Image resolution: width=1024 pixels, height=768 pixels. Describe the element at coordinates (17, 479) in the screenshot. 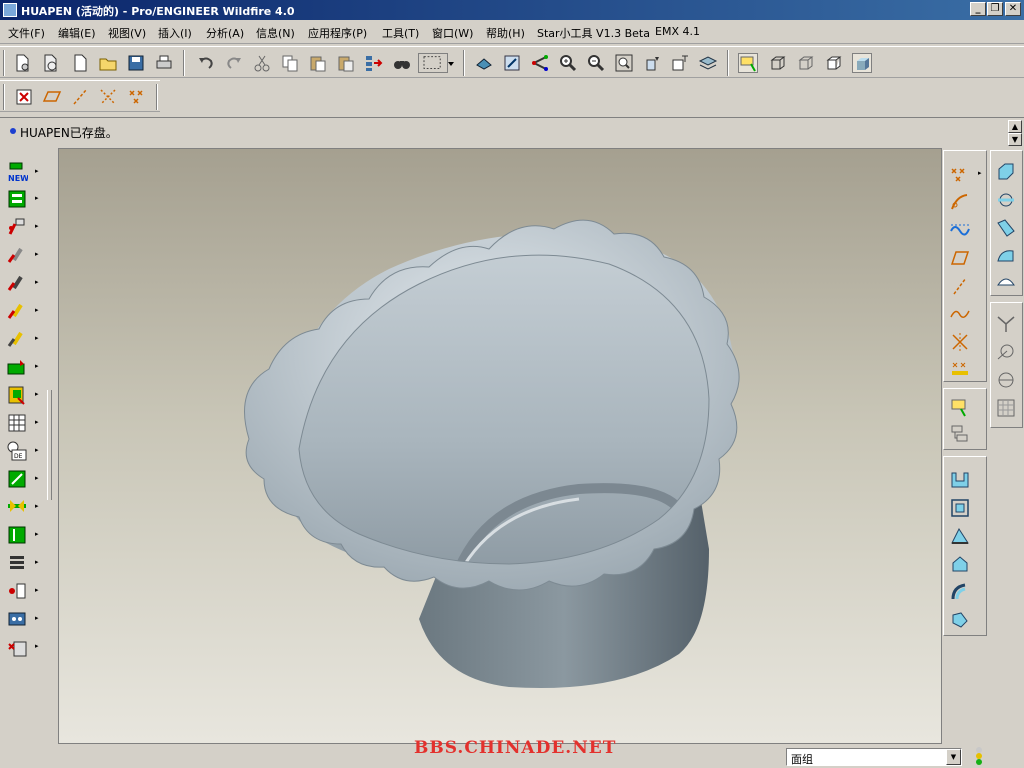

I see `round-tool-icon` at that location.